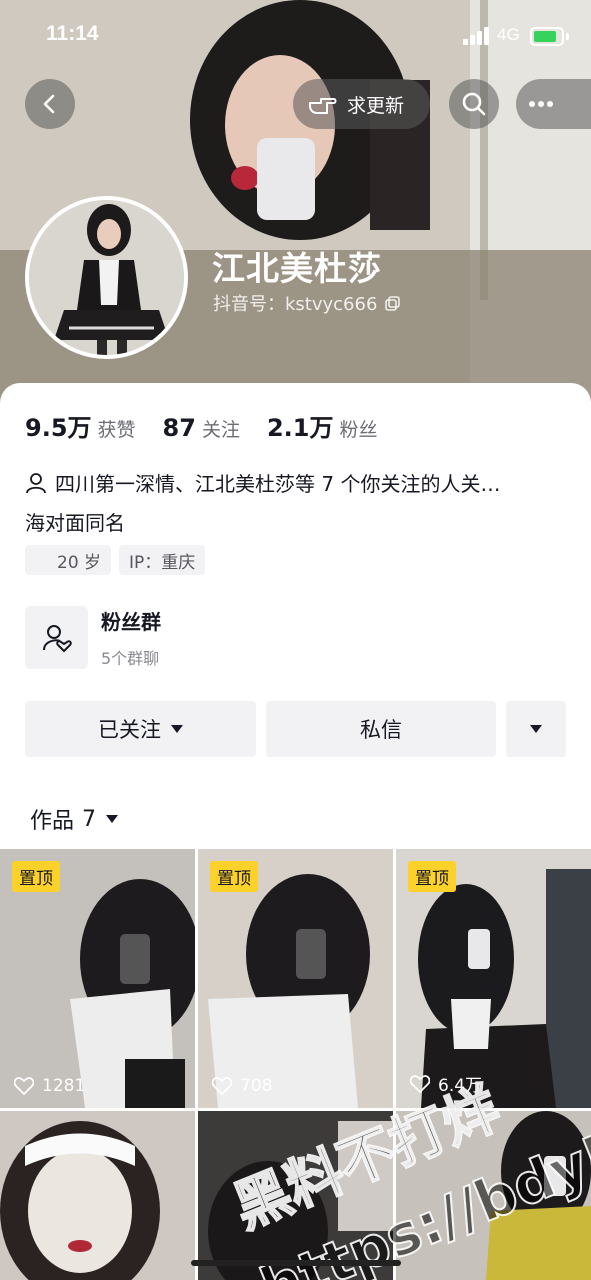 The height and width of the screenshot is (1280, 591). What do you see at coordinates (220, 430) in the screenshot?
I see `stat-label: 关注` at bounding box center [220, 430].